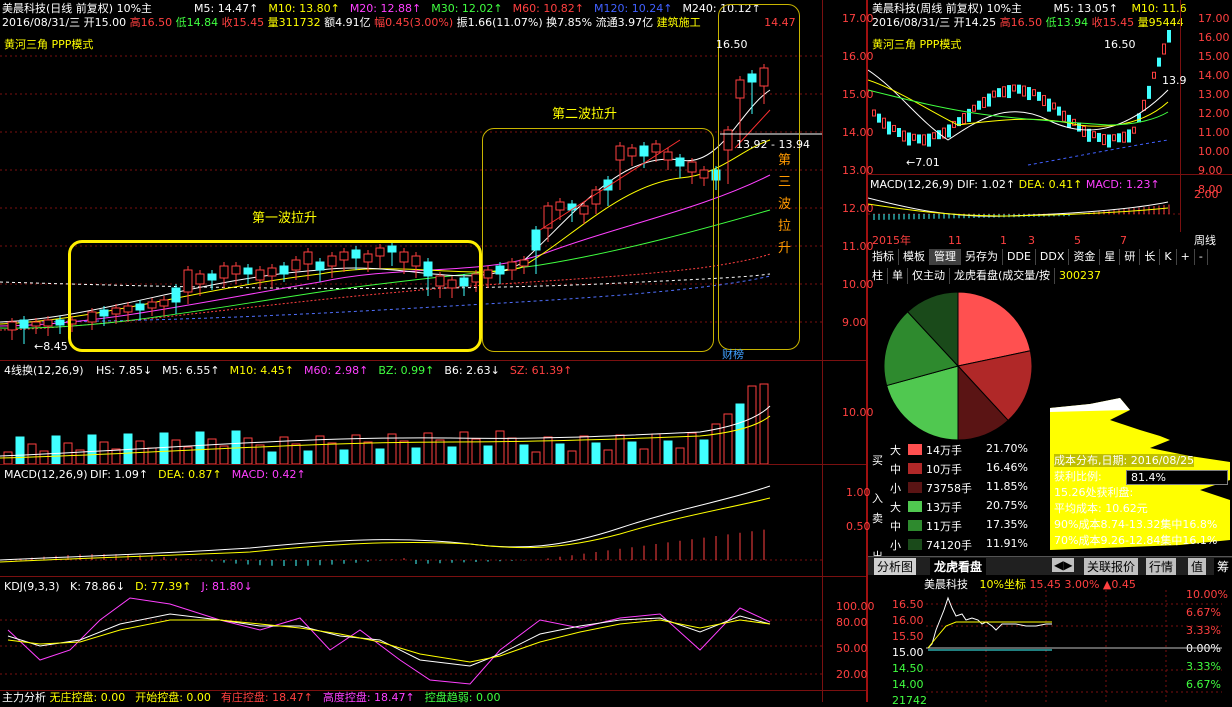 The width and height of the screenshot is (1232, 707). What do you see at coordinates (1002, 276) in the screenshot?
I see `toolbar2-tab: 龙虎看盘(成交量/按` at bounding box center [1002, 276].